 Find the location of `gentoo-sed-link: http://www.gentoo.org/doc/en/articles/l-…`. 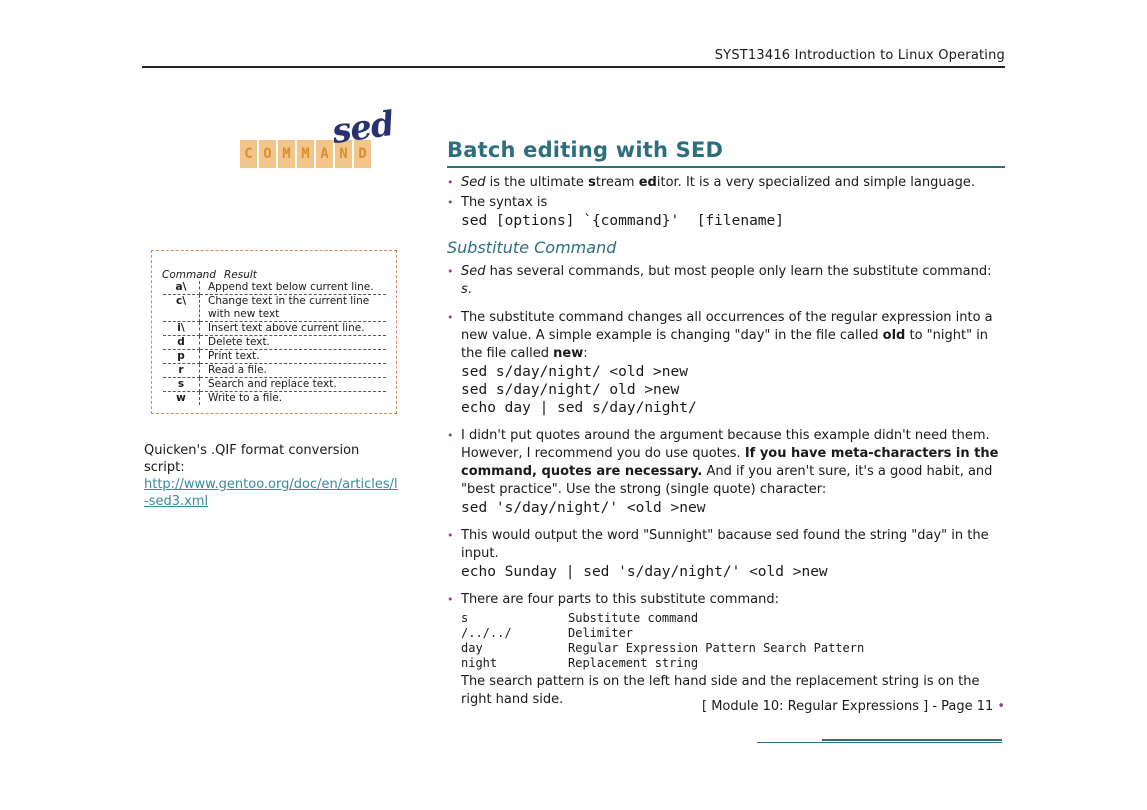

gentoo-sed-link: http://www.gentoo.org/doc/en/articles/l-… is located at coordinates (273, 493).